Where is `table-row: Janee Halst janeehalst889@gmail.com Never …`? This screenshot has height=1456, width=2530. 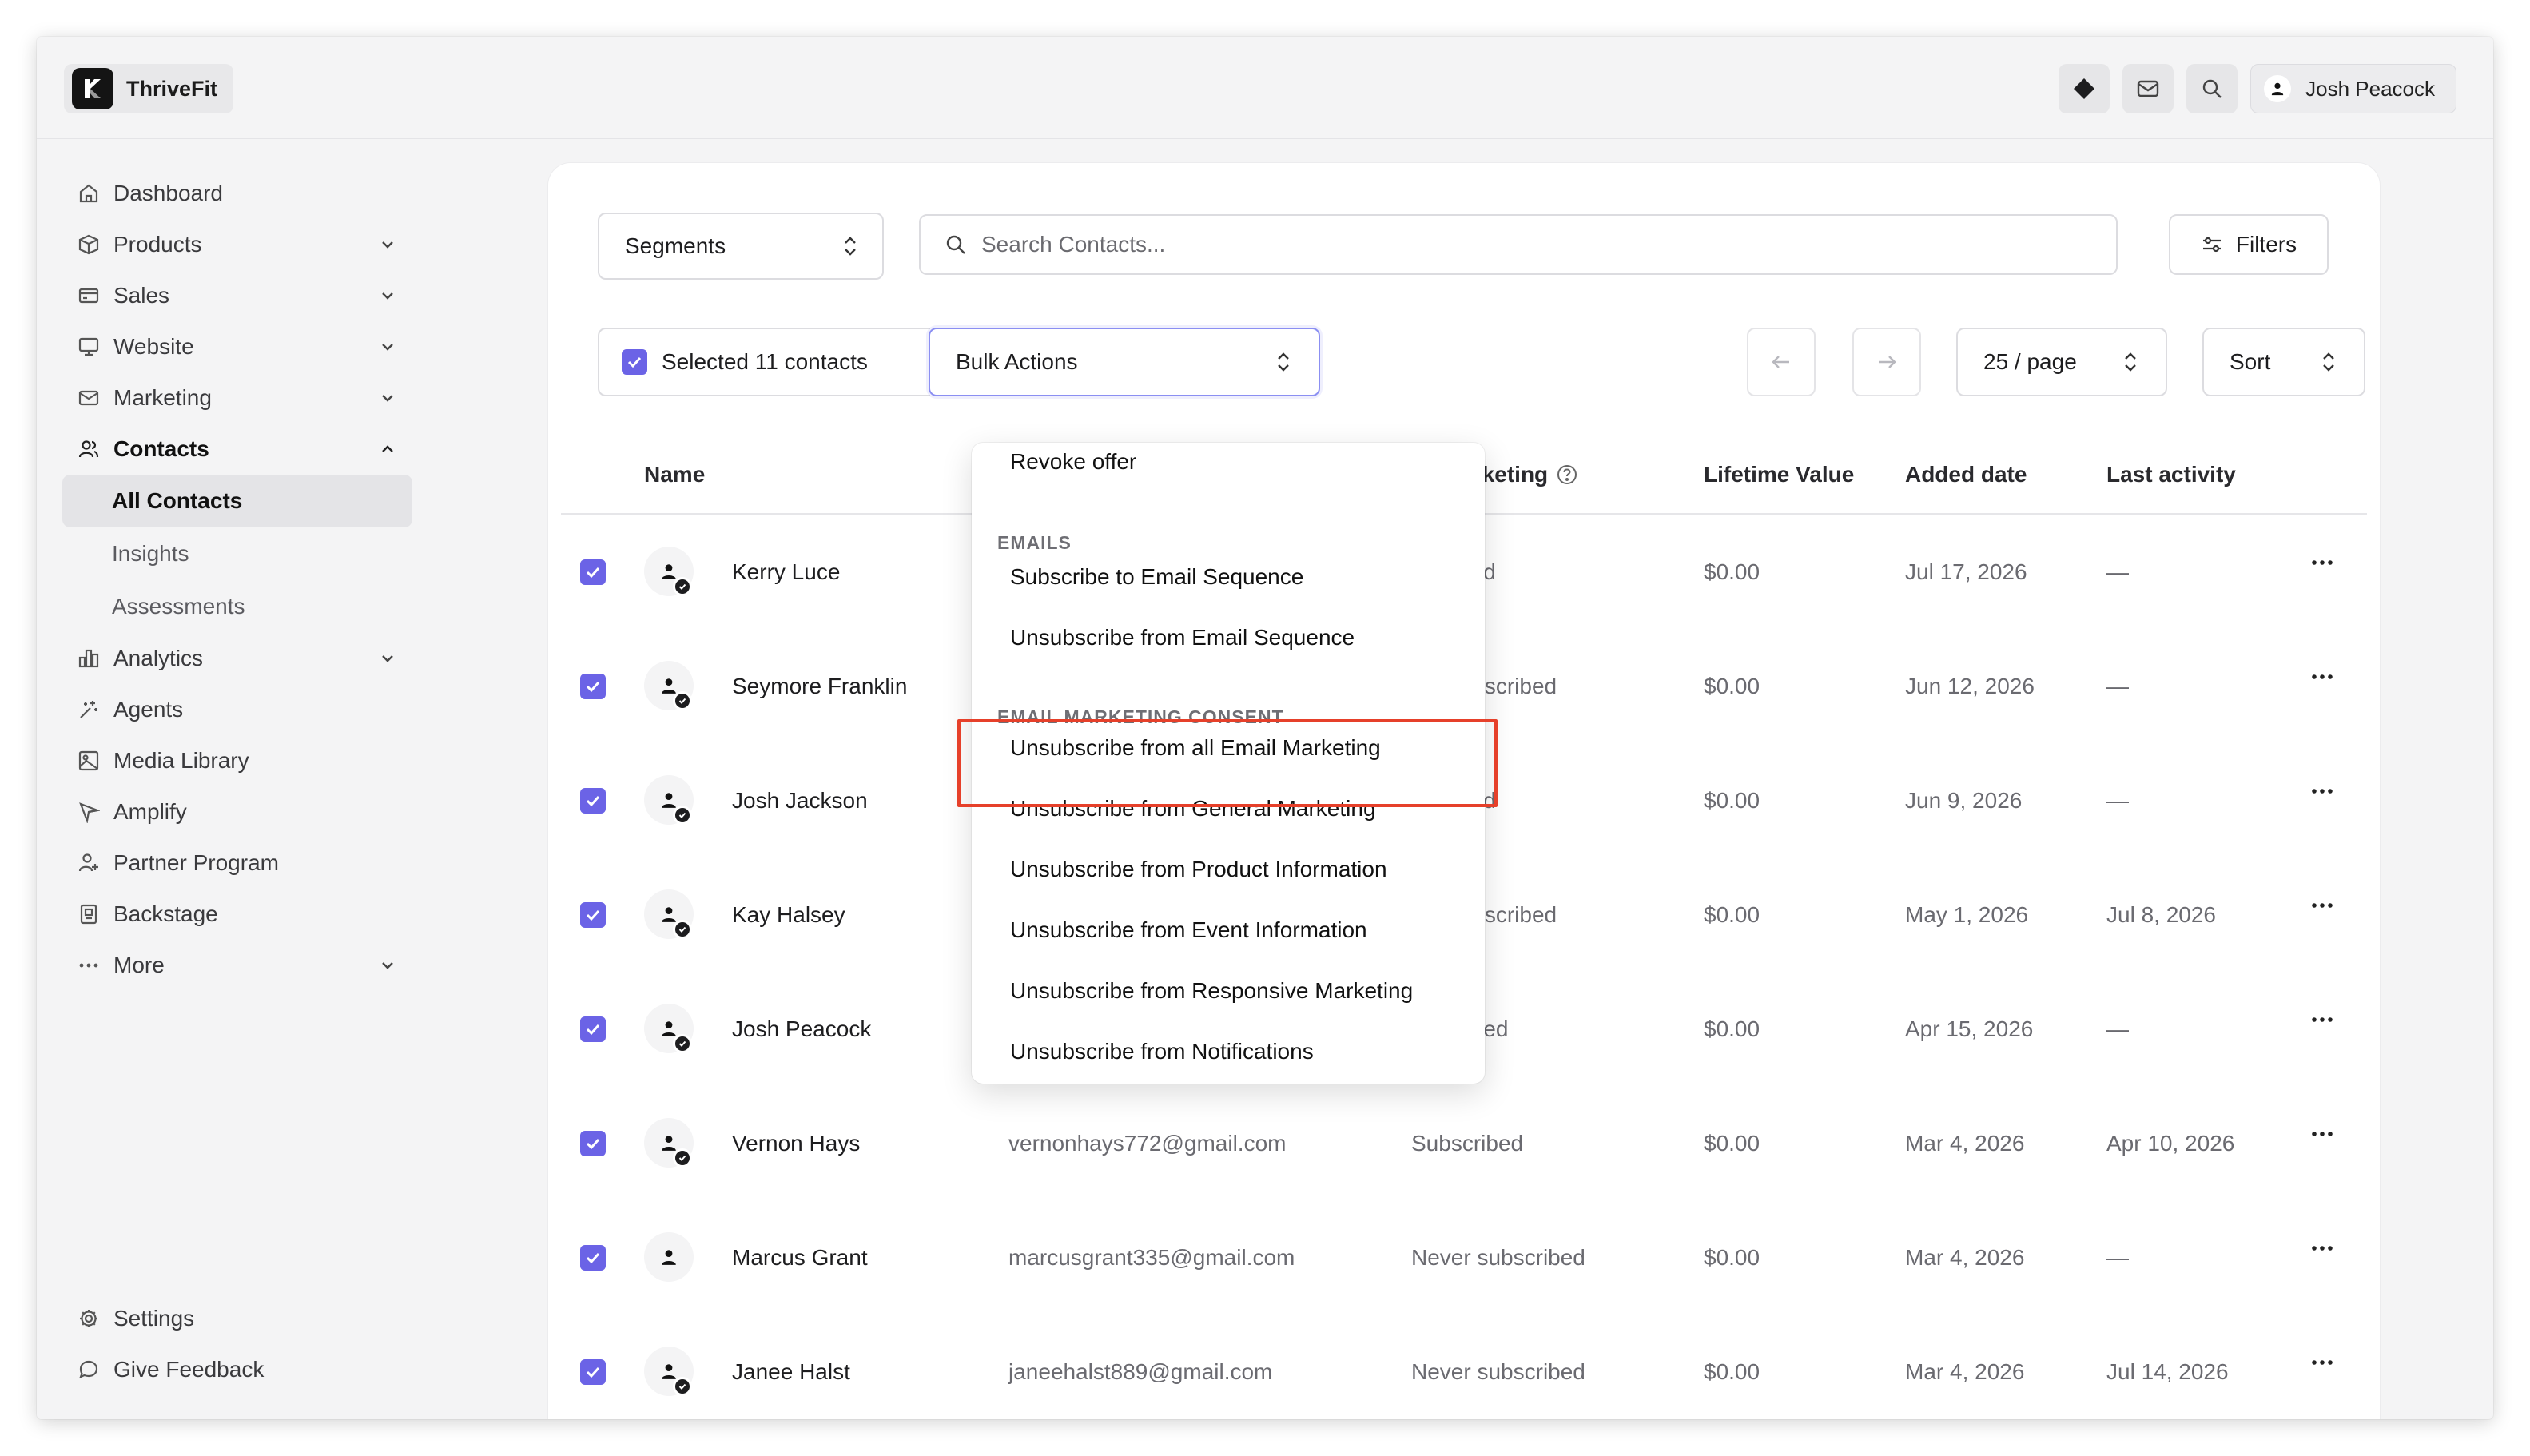 table-row: Janee Halst janeehalst889@gmail.com Never … is located at coordinates (1464, 1367).